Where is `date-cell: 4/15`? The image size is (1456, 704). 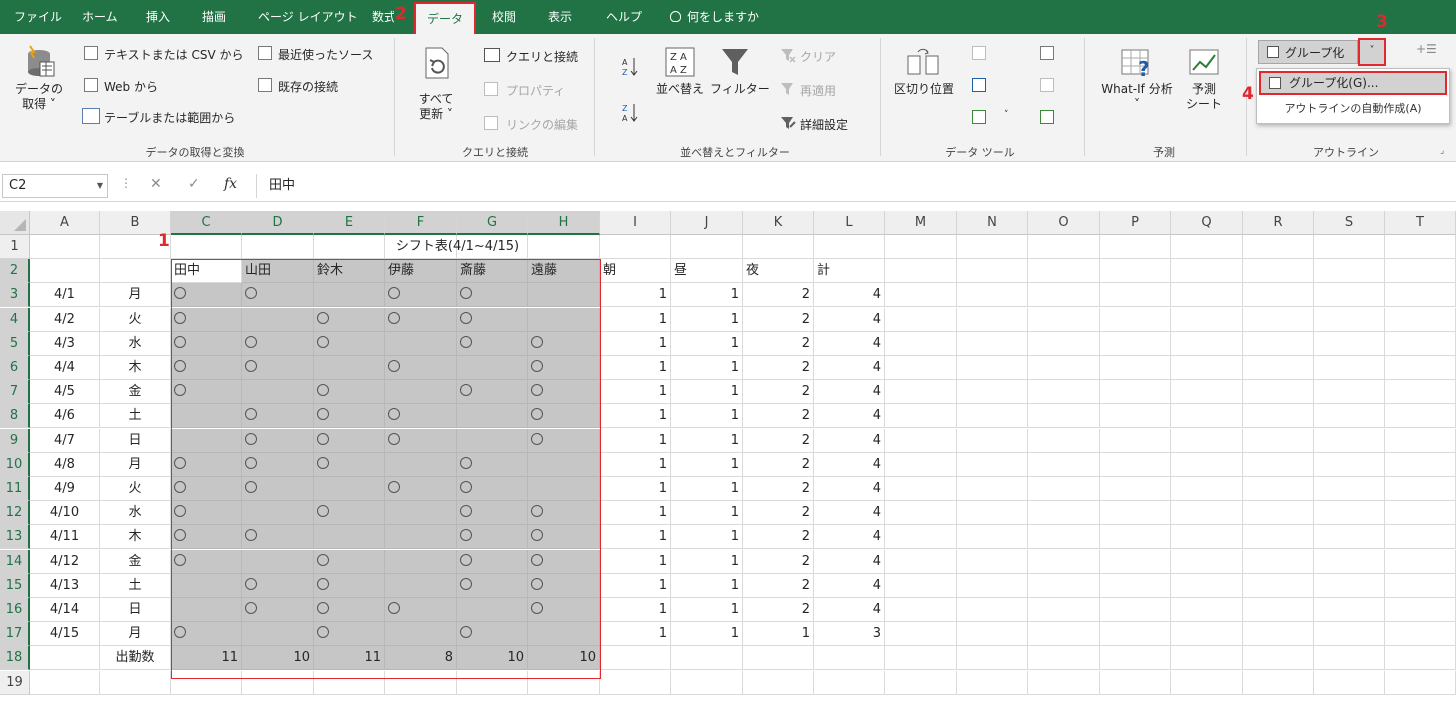
date-cell: 4/15 is located at coordinates (65, 634).